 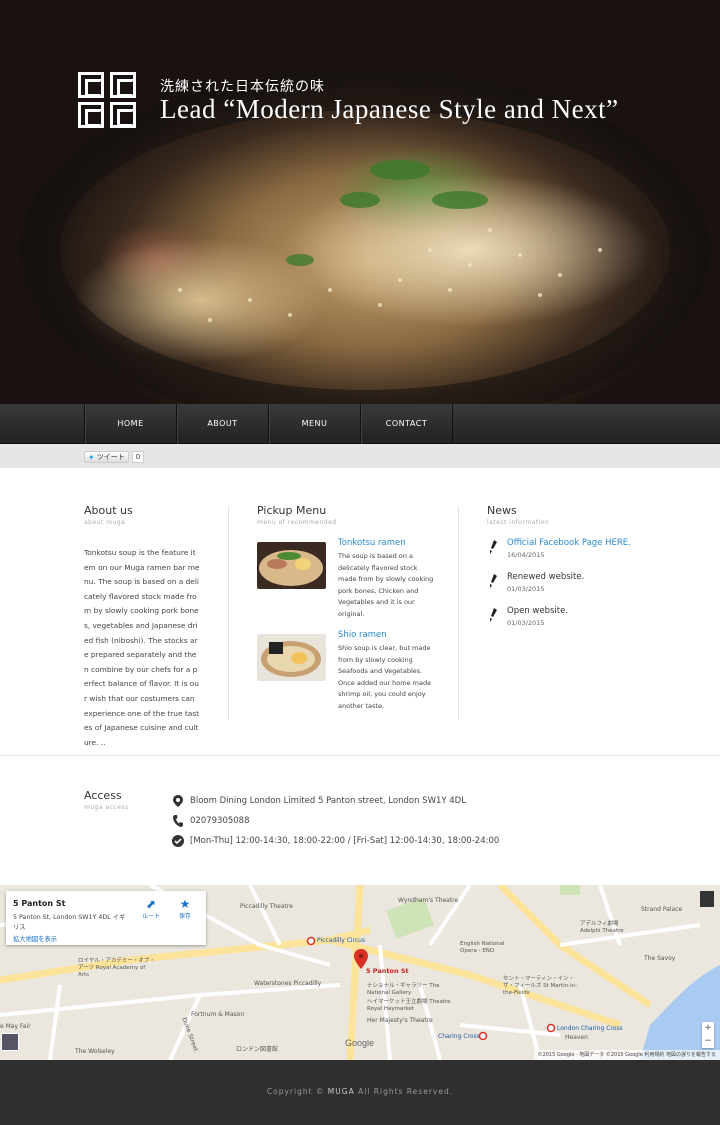 I want to click on map-label: ロイヤル・アカデミー・オブ・アーツ Royal Academy of Arts, so click(x=116, y=968).